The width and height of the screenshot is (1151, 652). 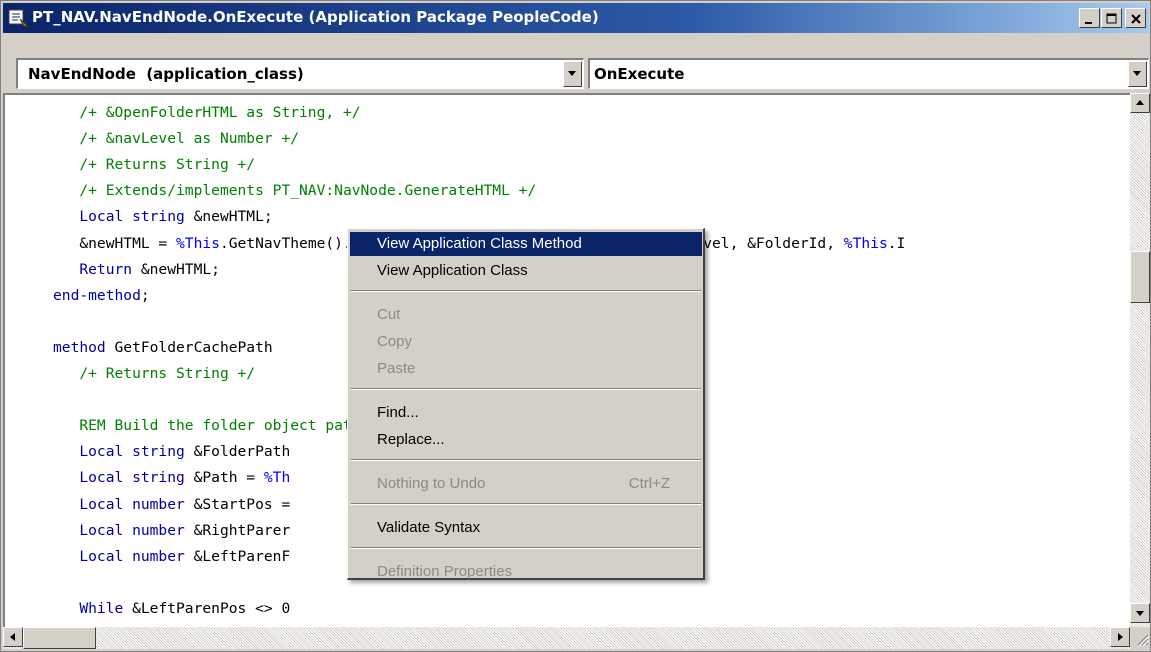 What do you see at coordinates (1140, 360) in the screenshot?
I see `vertical-scrollbar` at bounding box center [1140, 360].